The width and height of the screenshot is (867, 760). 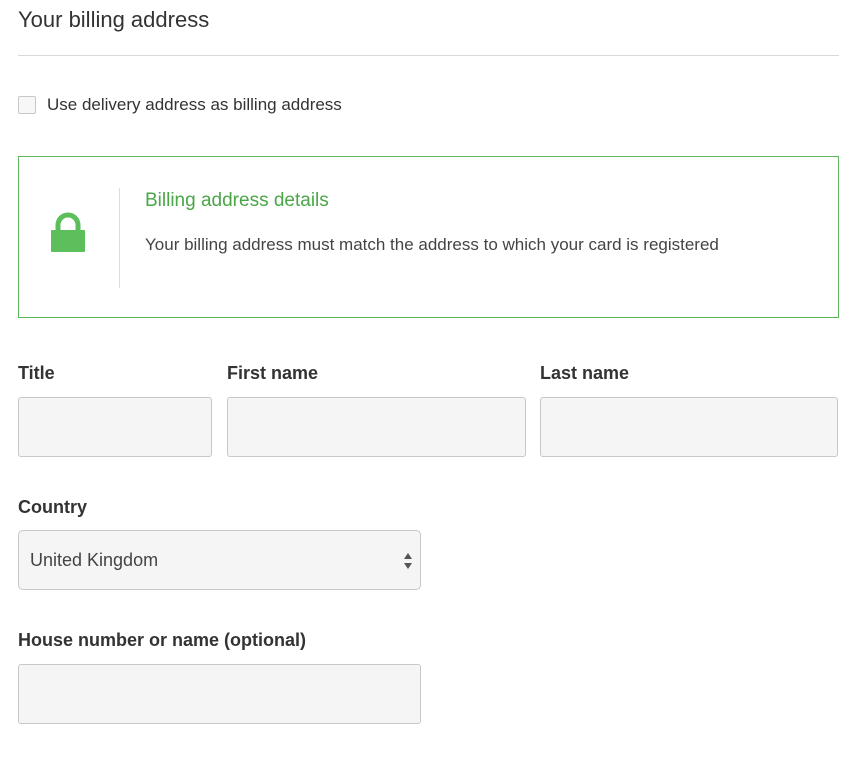 I want to click on panel-divider, so click(x=119, y=238).